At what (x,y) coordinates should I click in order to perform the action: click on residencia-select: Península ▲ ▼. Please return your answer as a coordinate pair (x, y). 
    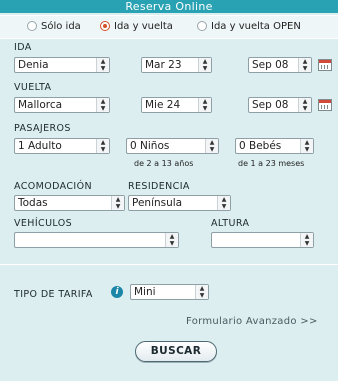
    Looking at the image, I should click on (179, 203).